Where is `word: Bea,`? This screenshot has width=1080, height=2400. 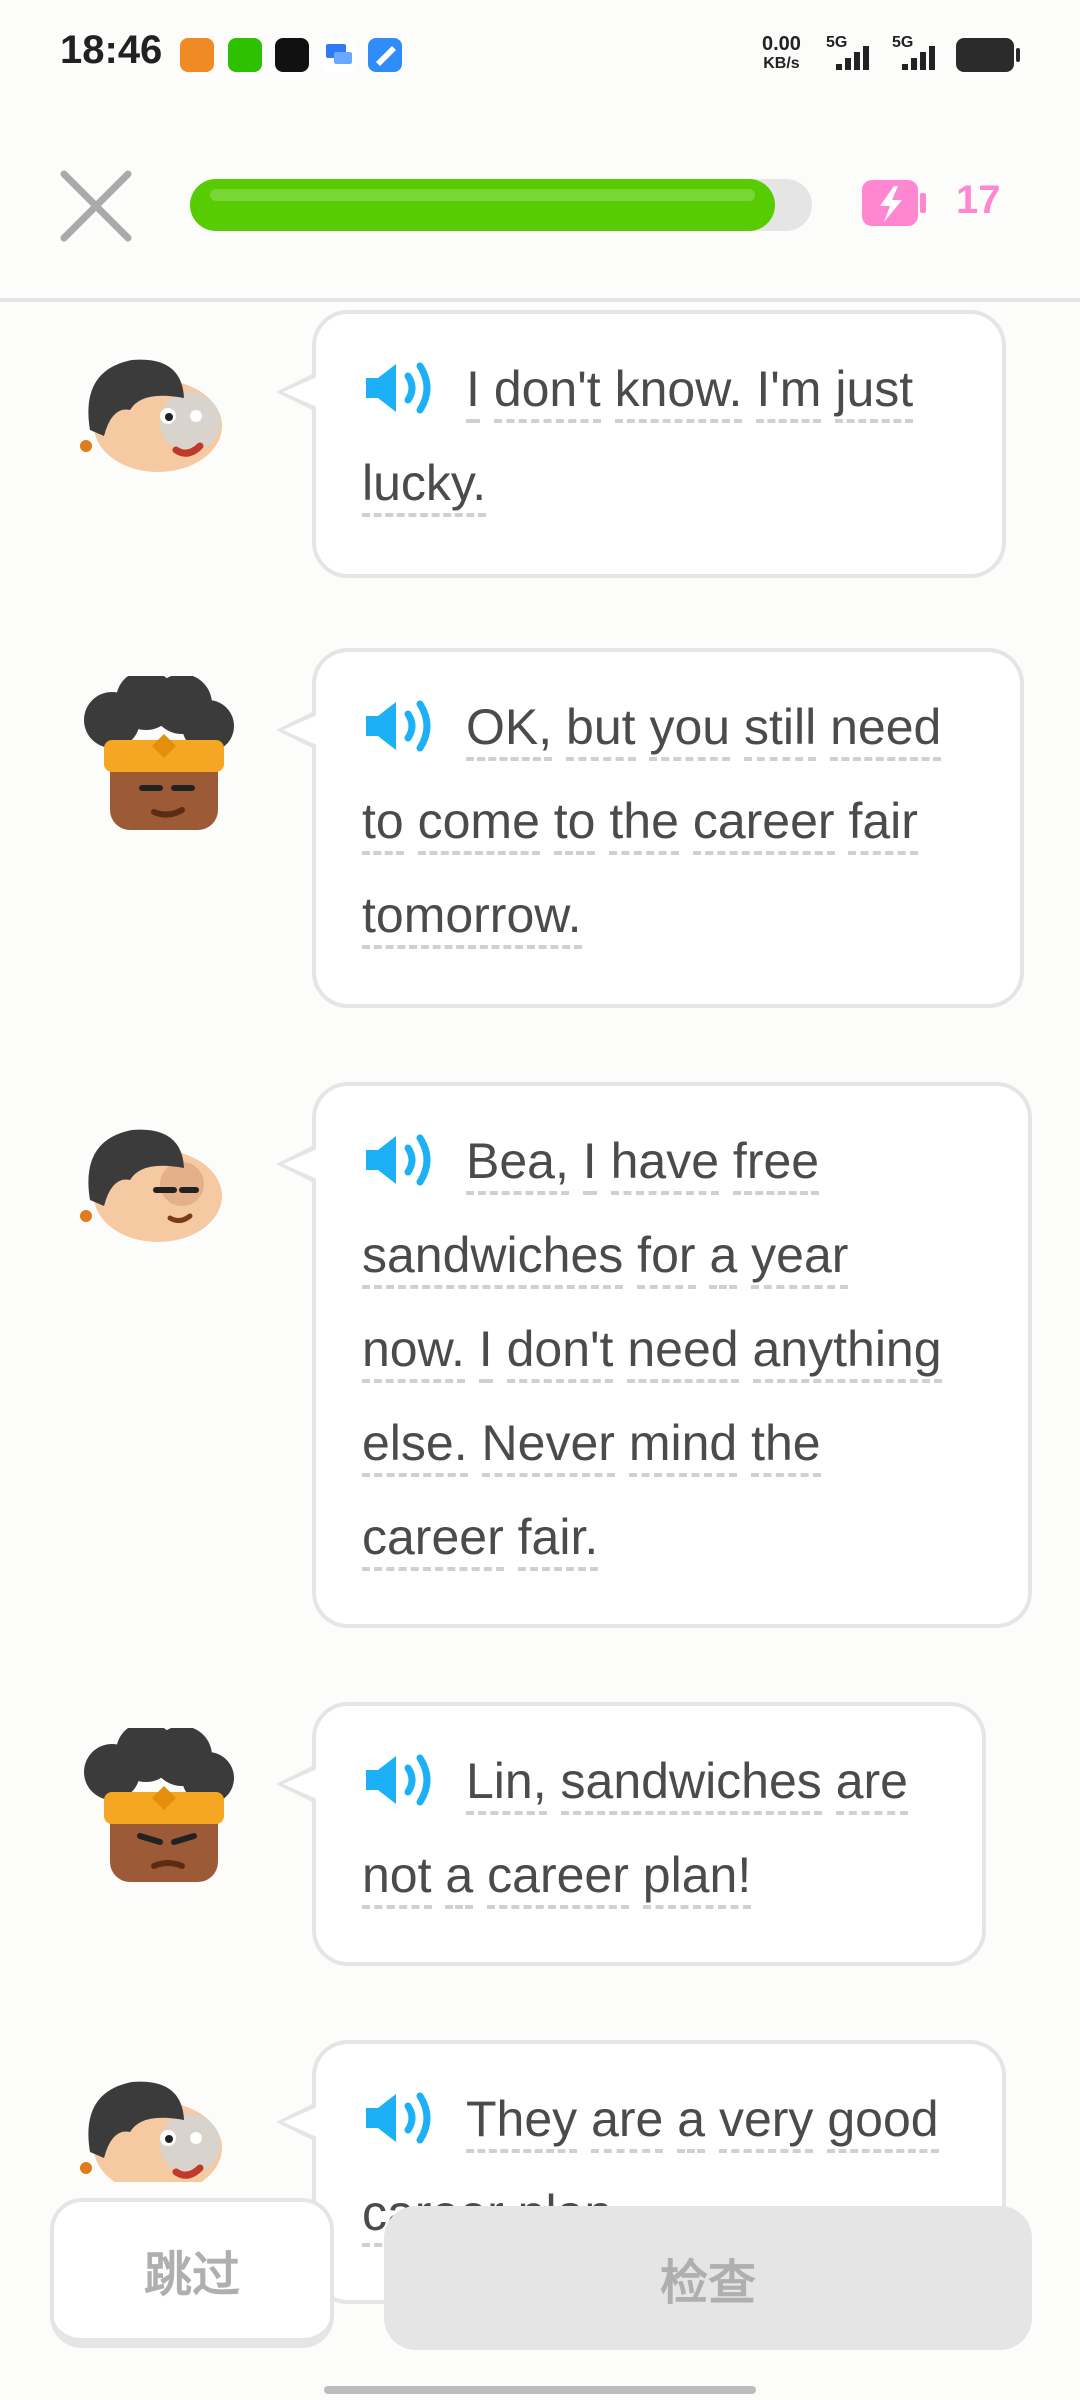
word: Bea, is located at coordinates (517, 1164).